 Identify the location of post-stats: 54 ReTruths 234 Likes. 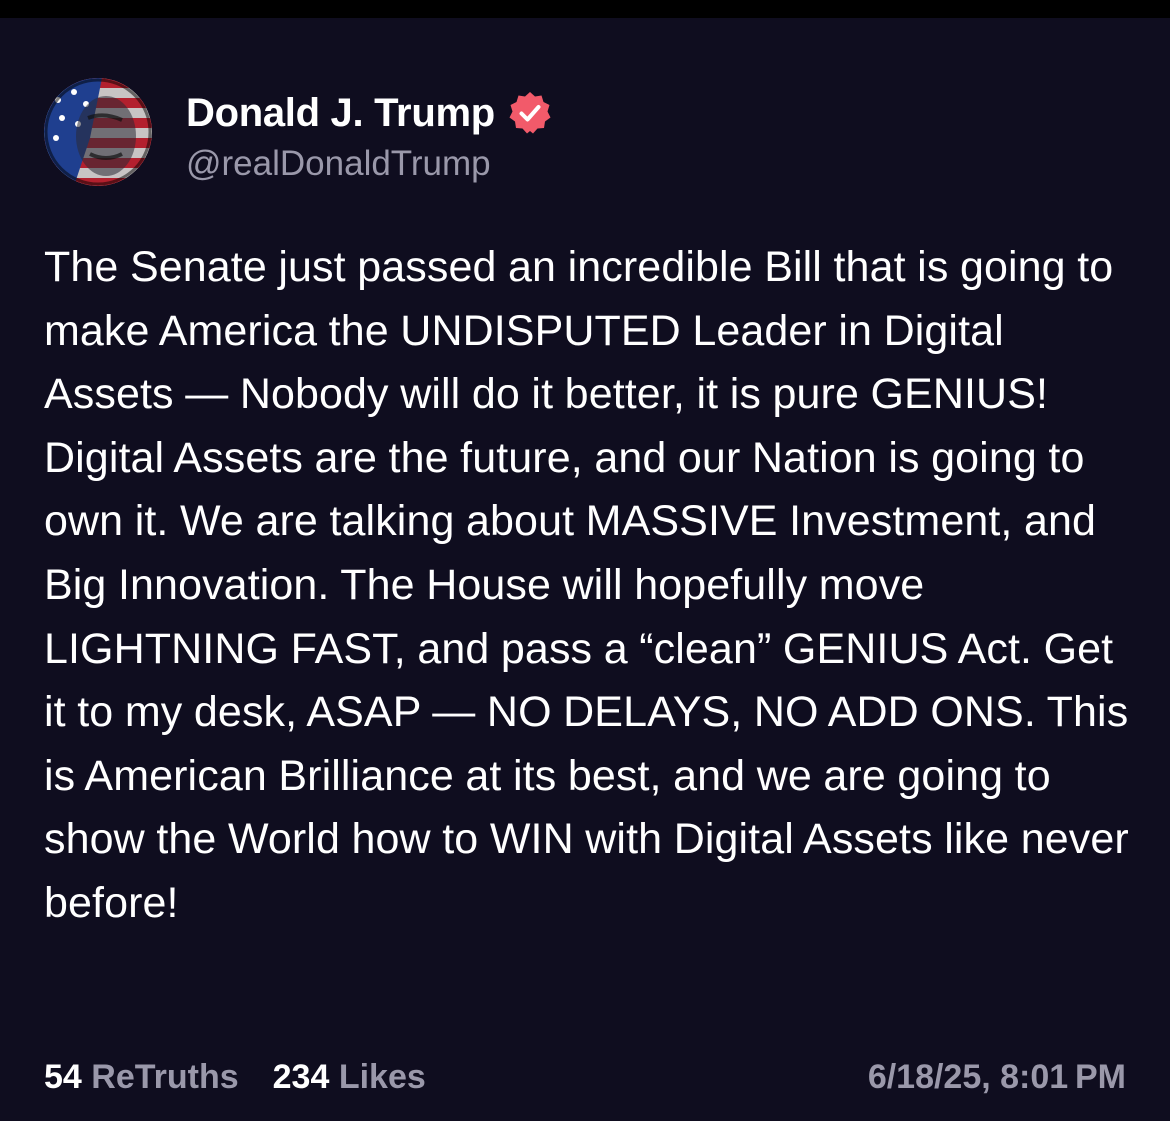
(235, 1077).